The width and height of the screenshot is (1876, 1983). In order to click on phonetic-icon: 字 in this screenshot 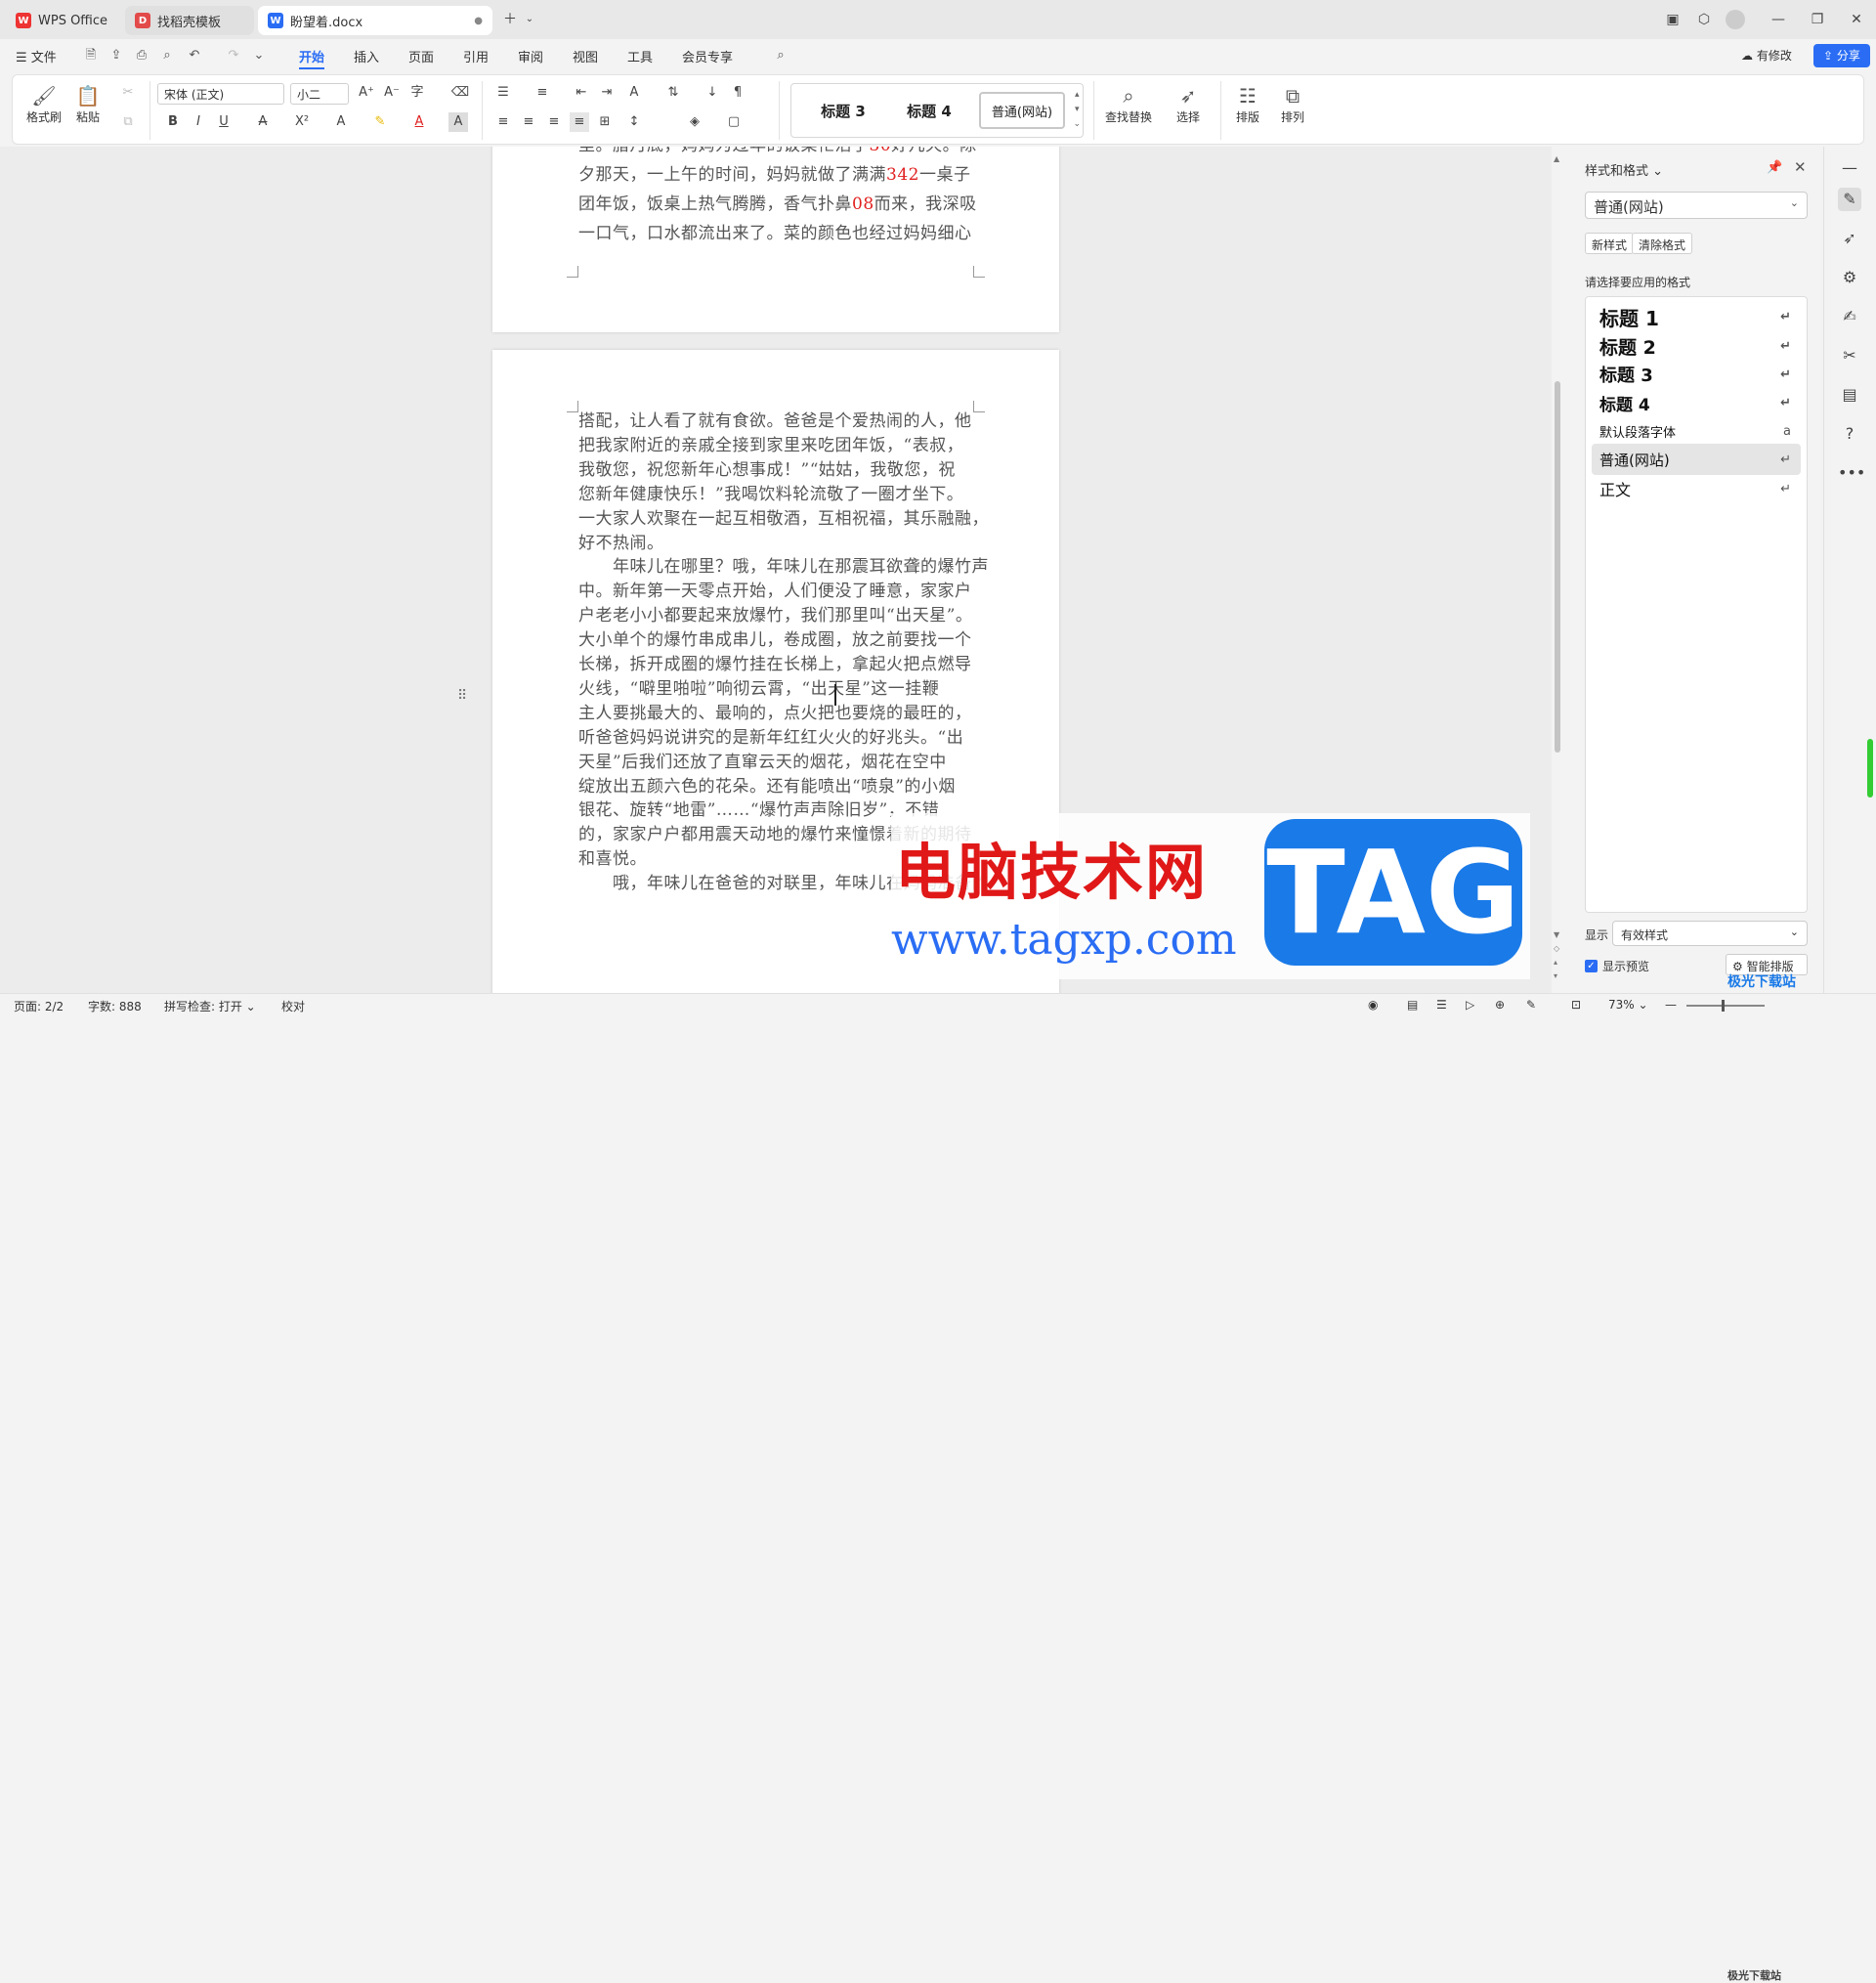, I will do `click(417, 93)`.